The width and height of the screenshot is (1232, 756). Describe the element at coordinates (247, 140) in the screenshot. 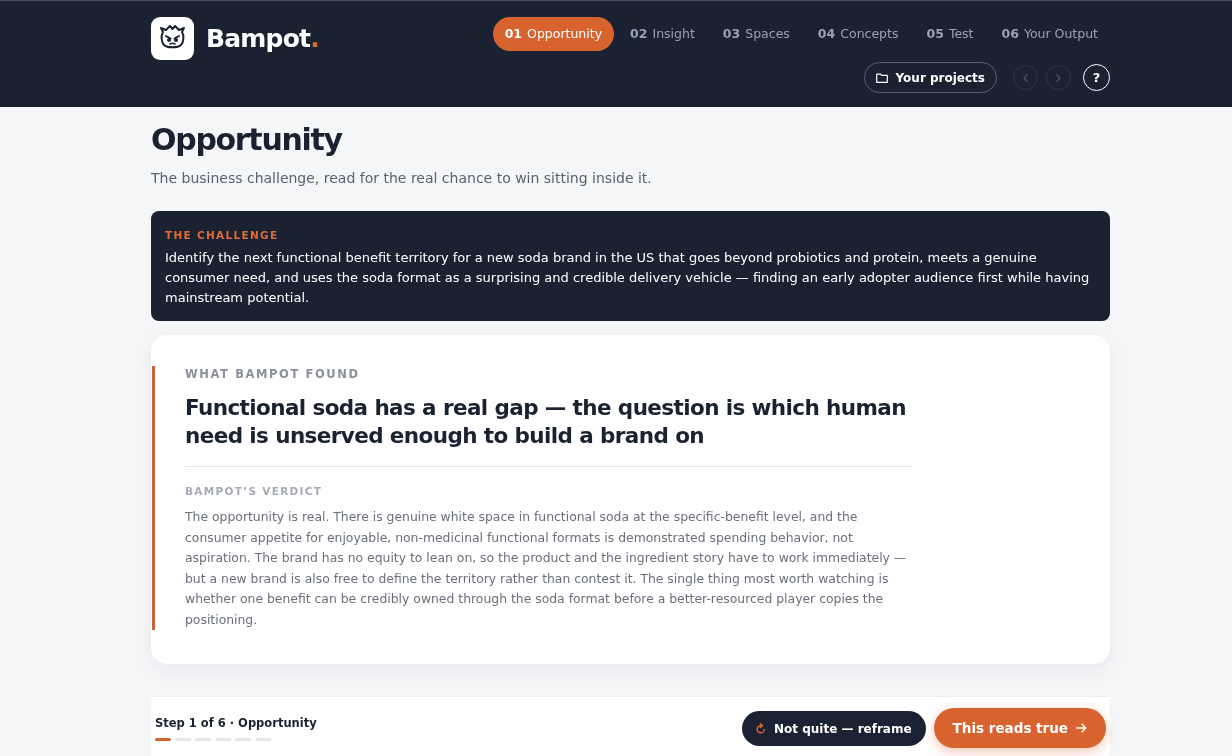

I see `page-title: Opportunity` at that location.